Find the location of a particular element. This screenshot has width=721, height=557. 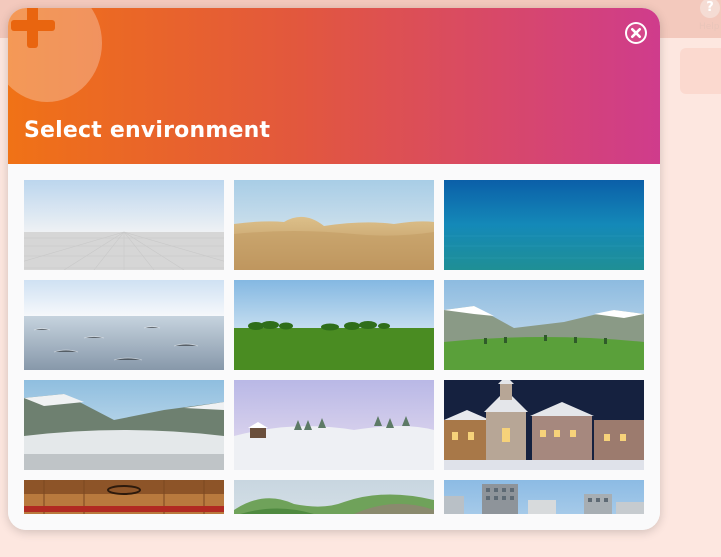

environment-grass-plain is located at coordinates (334, 325).